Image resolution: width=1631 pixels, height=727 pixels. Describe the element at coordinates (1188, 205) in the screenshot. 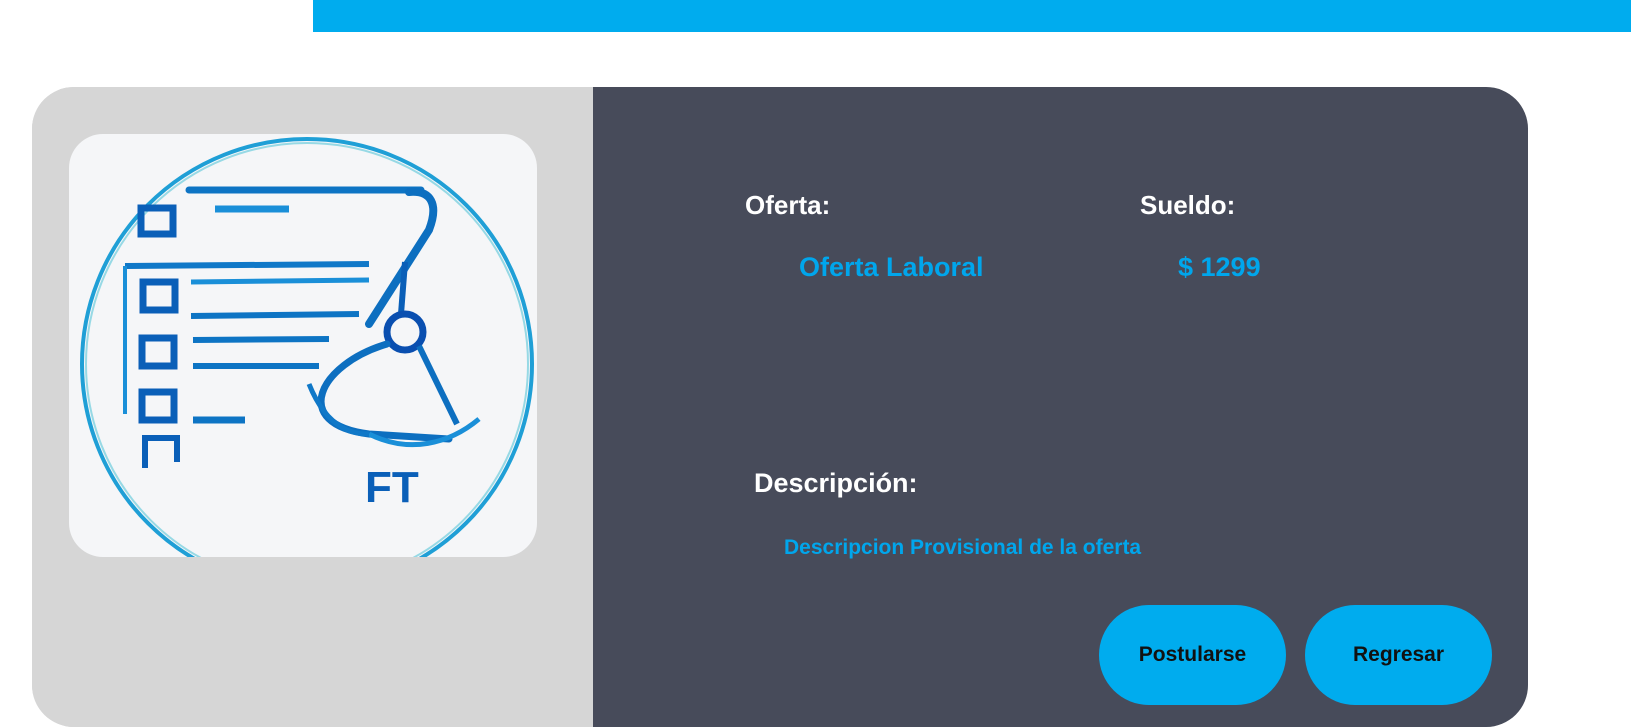

I see `salary-label: Sueldo:` at that location.